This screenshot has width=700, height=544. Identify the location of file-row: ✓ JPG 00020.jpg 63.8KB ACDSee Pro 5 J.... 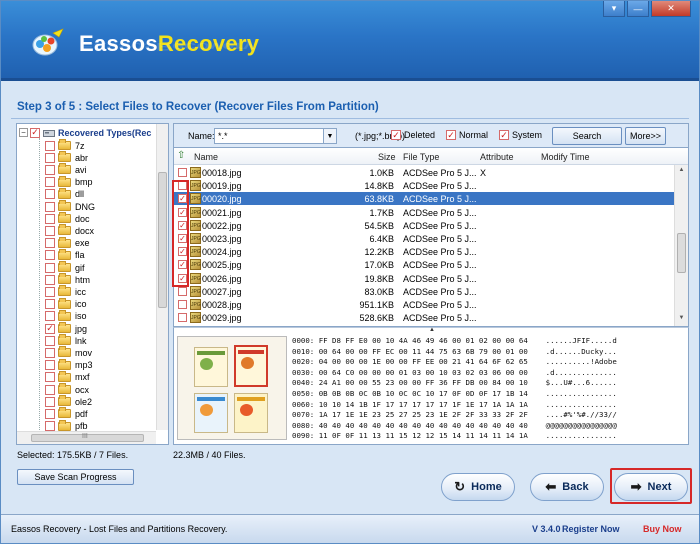
(424, 199).